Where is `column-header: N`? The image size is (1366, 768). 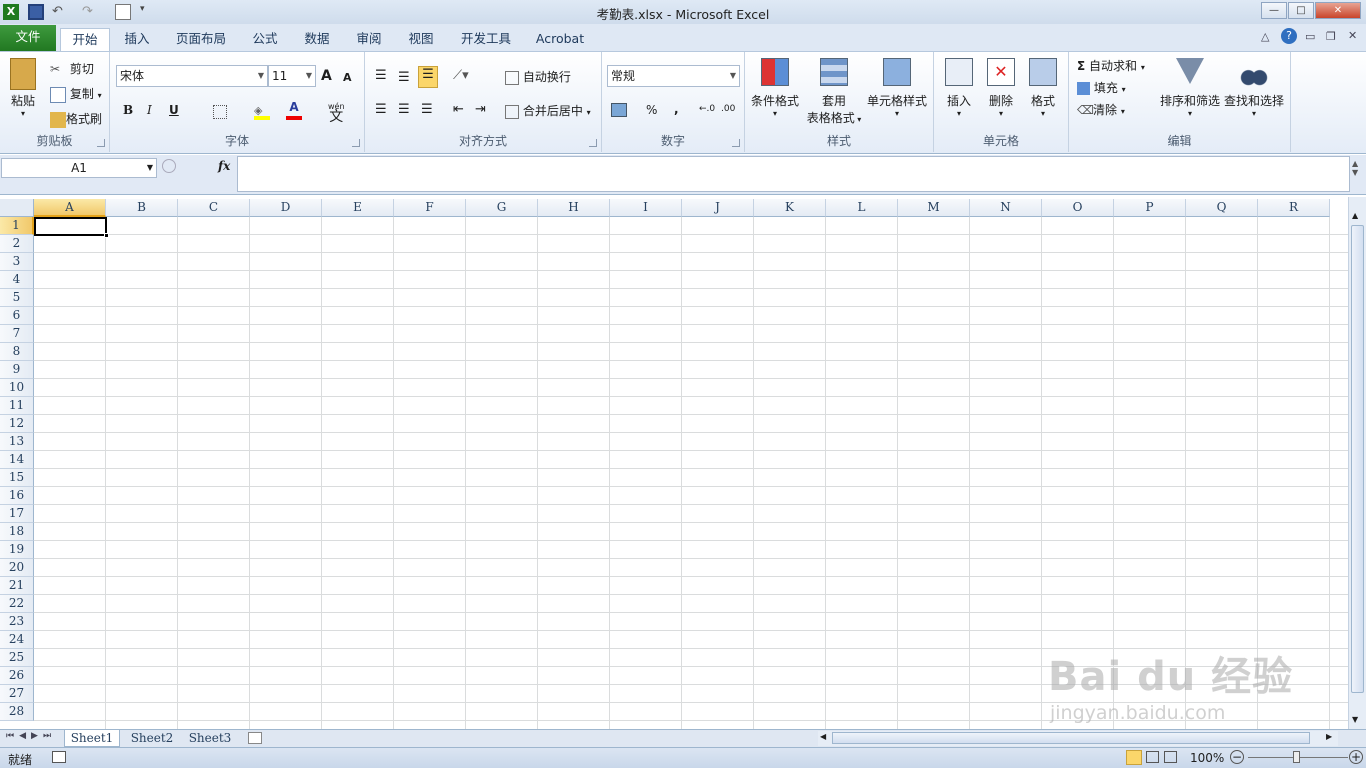 column-header: N is located at coordinates (1006, 208).